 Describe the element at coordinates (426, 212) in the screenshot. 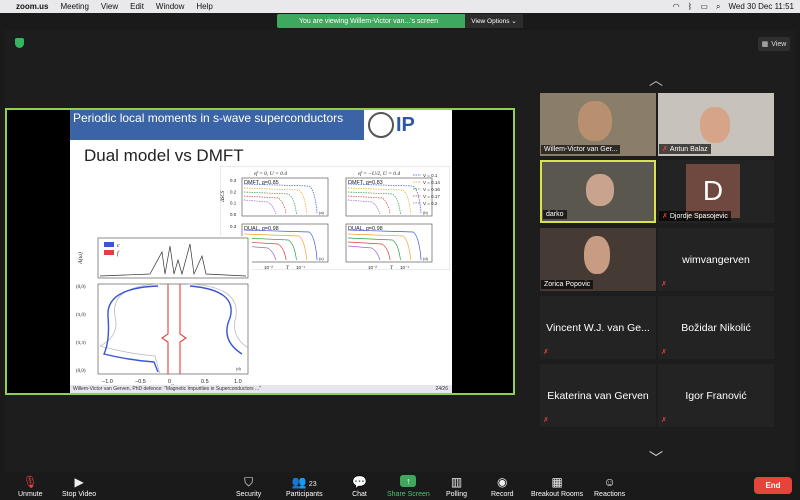

I see `chart-panel-tag: (b)` at that location.